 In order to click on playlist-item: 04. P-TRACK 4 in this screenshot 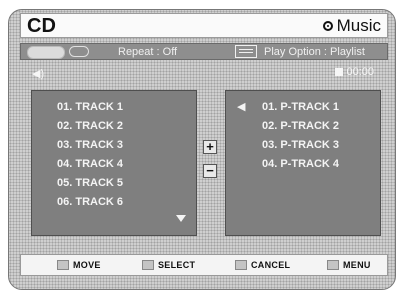, I will do `click(300, 164)`.